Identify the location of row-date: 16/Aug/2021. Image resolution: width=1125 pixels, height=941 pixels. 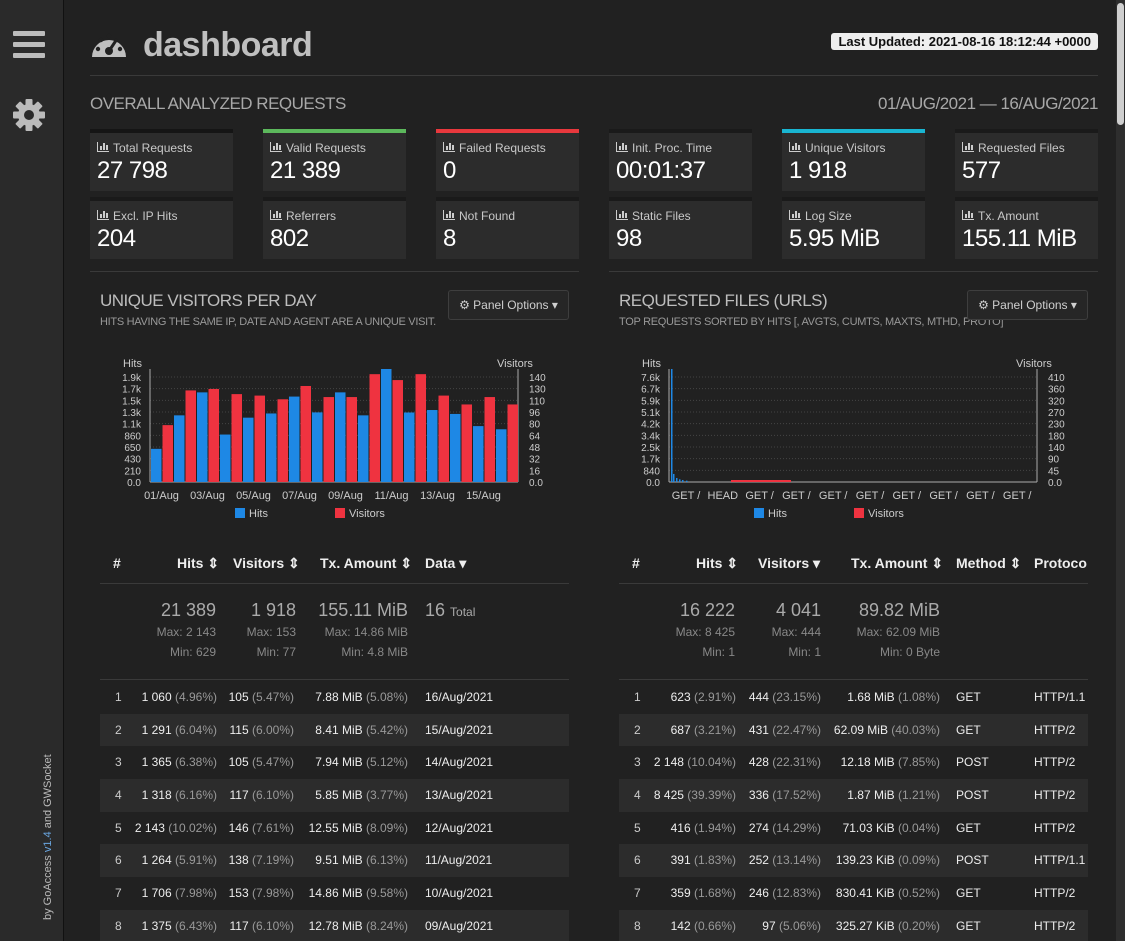
(459, 697).